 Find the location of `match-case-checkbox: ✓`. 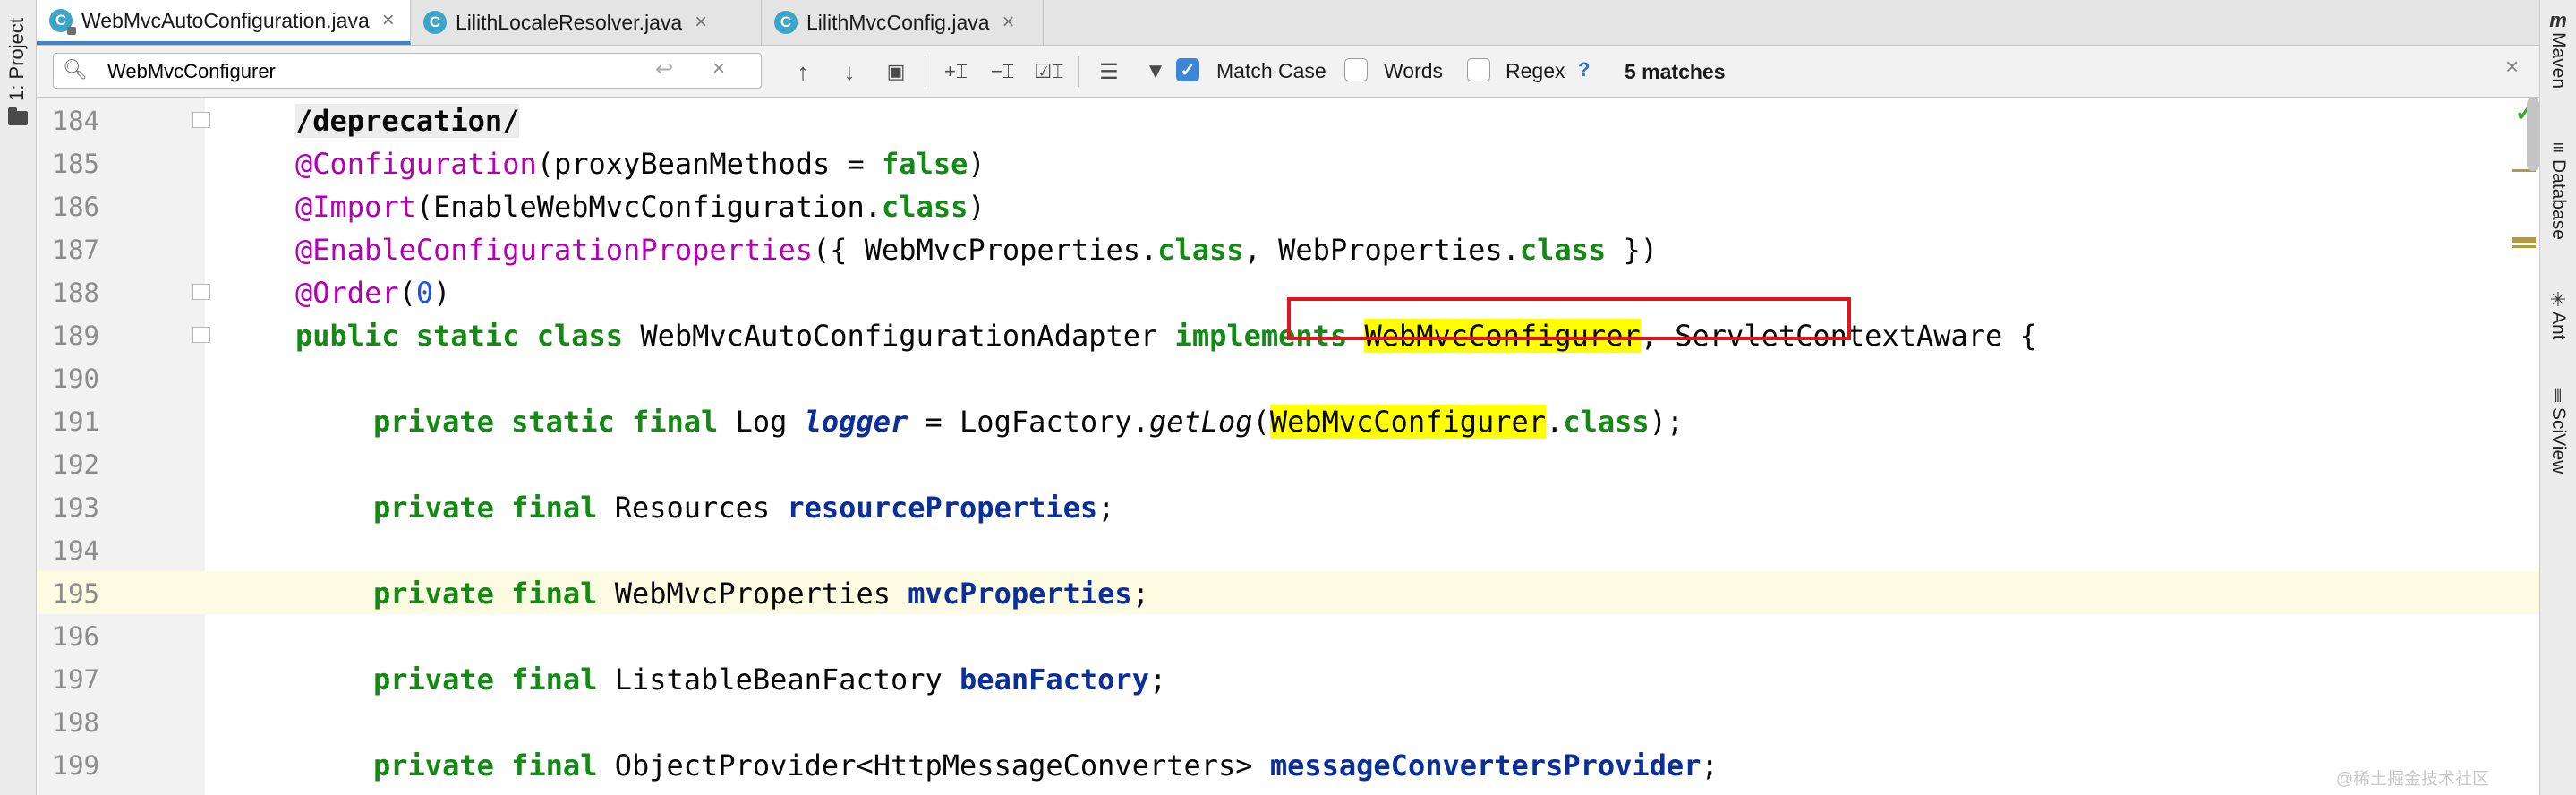

match-case-checkbox: ✓ is located at coordinates (1187, 69).